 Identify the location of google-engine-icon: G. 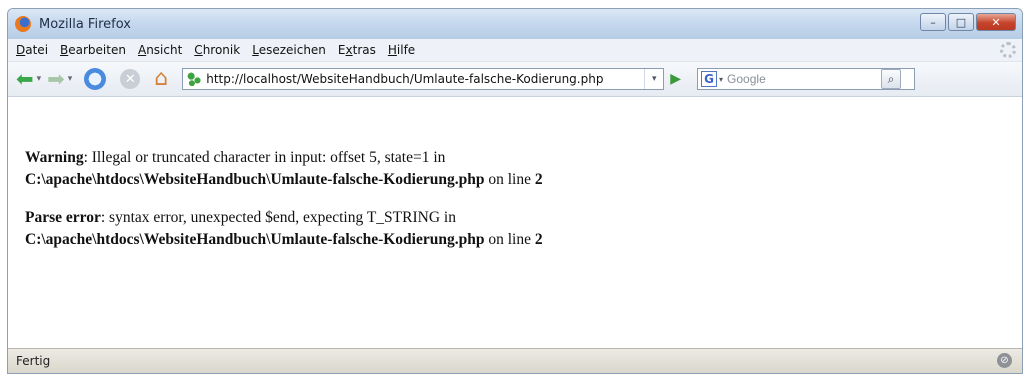
(709, 79).